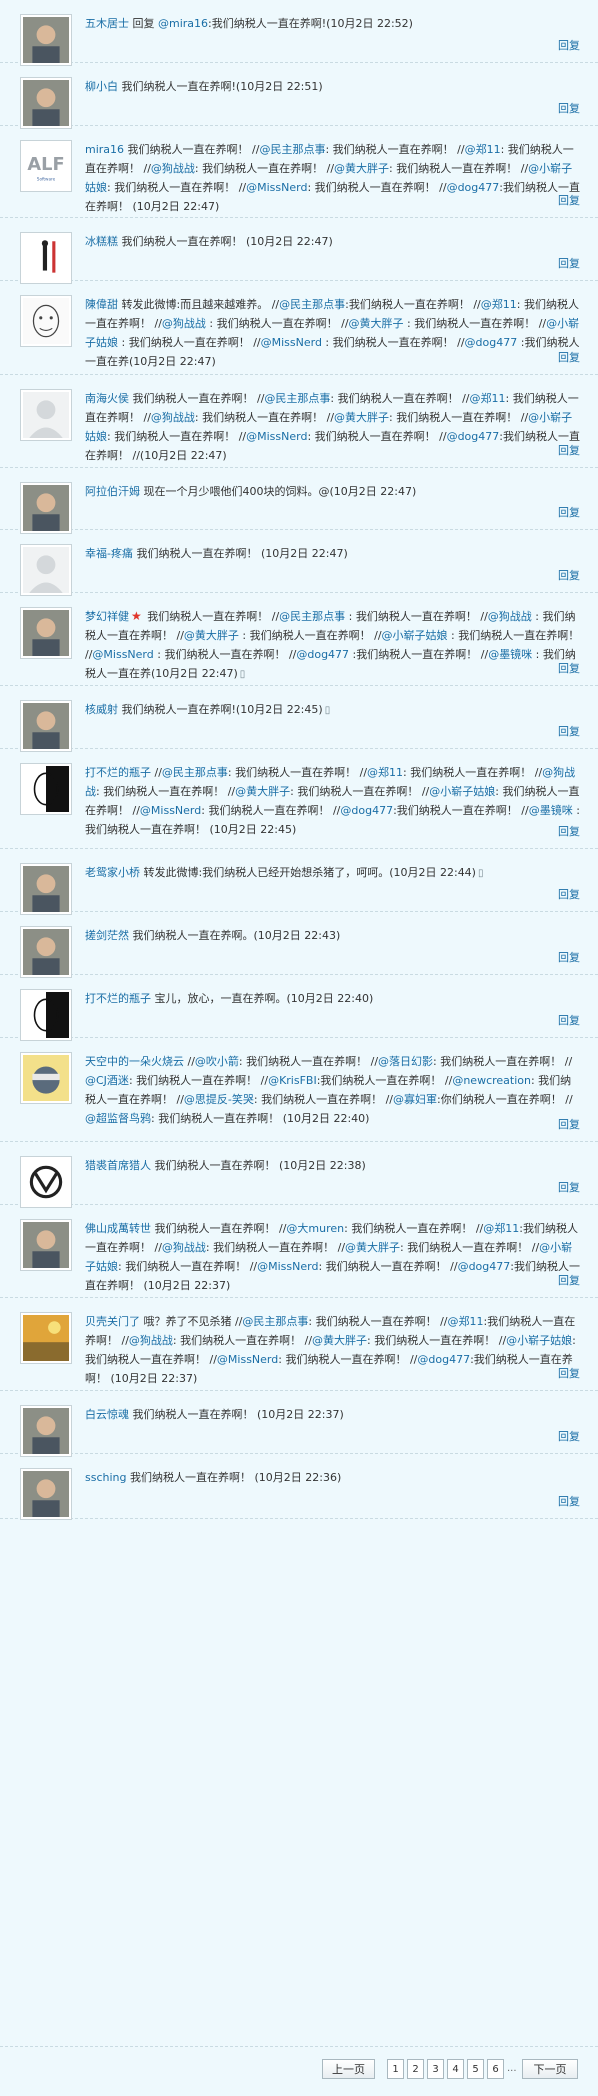  Describe the element at coordinates (495, 2069) in the screenshot. I see `page-number: 6` at that location.